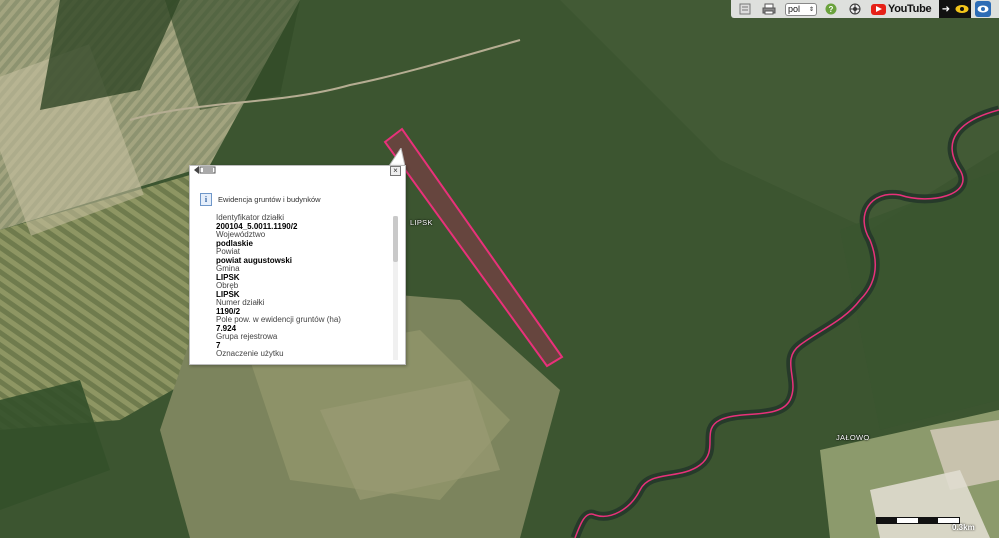 Image resolution: width=999 pixels, height=538 pixels. What do you see at coordinates (855, 9) in the screenshot?
I see `ball-icon` at bounding box center [855, 9].